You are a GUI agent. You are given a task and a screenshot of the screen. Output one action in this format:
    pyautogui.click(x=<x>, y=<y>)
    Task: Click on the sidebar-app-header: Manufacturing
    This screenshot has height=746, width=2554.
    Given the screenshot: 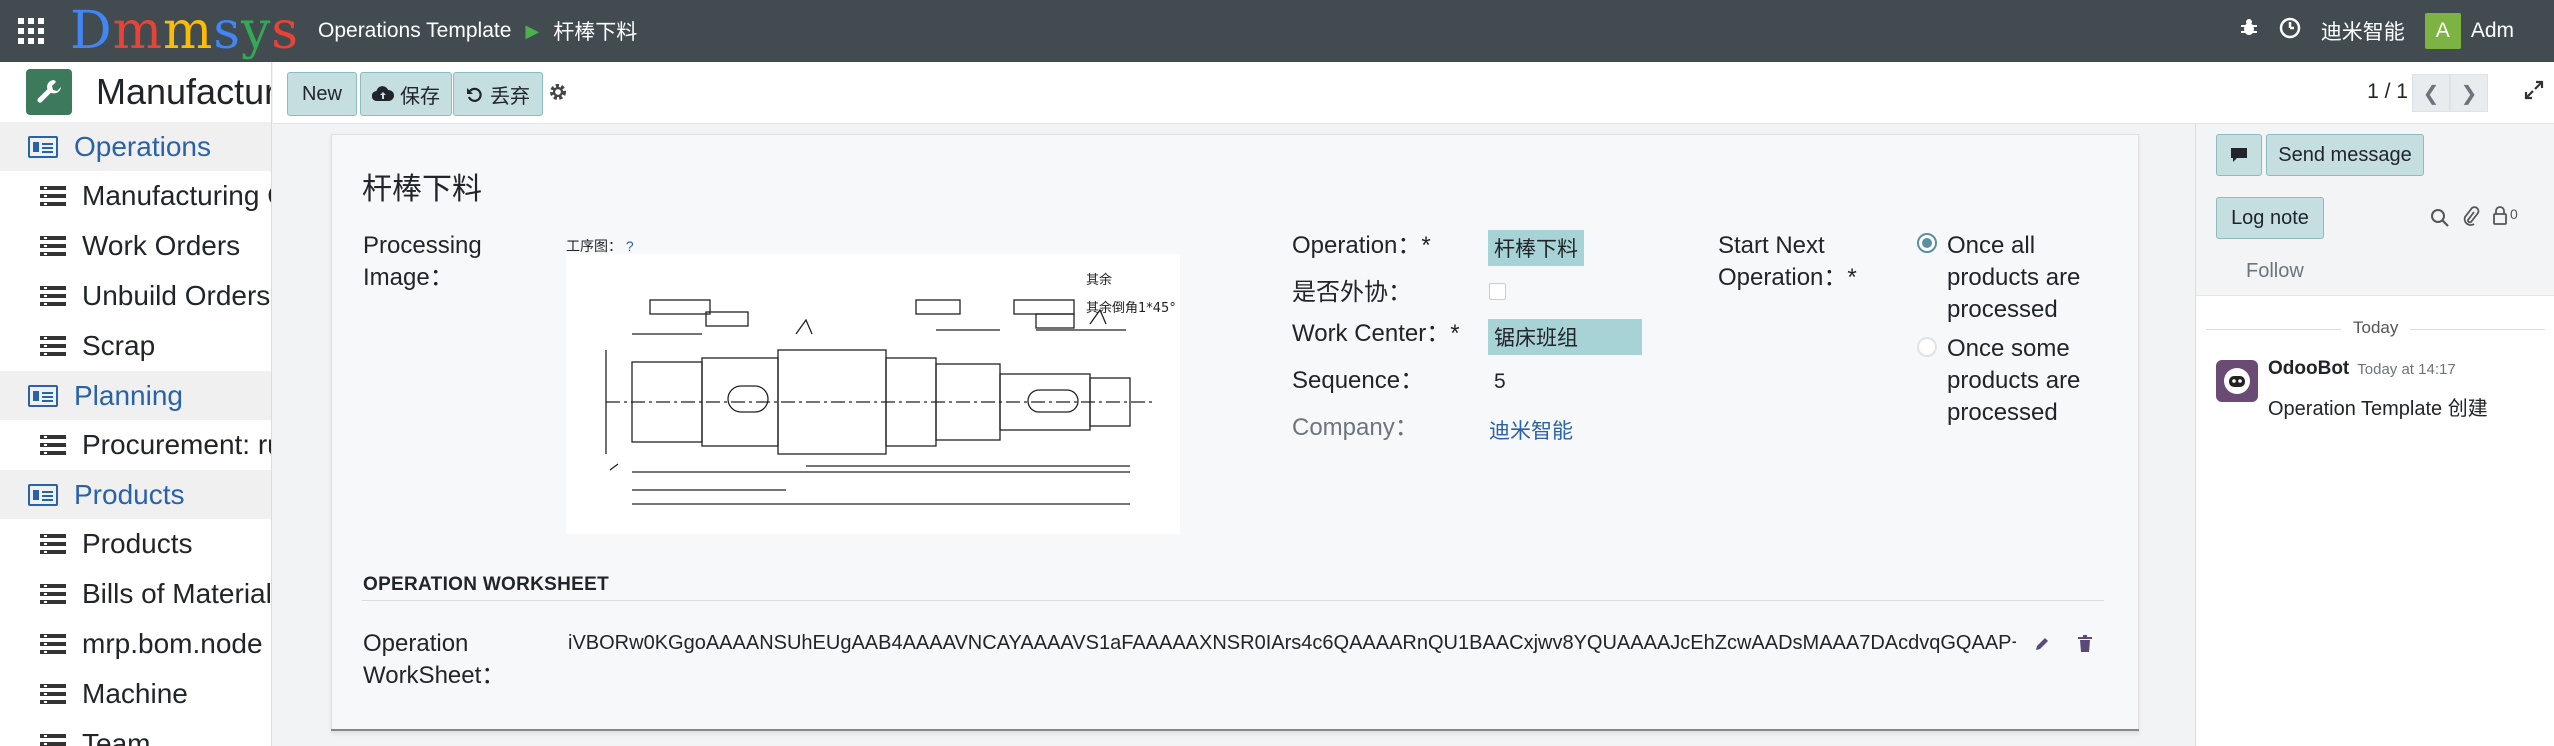 What is the action you would take?
    pyautogui.click(x=135, y=92)
    